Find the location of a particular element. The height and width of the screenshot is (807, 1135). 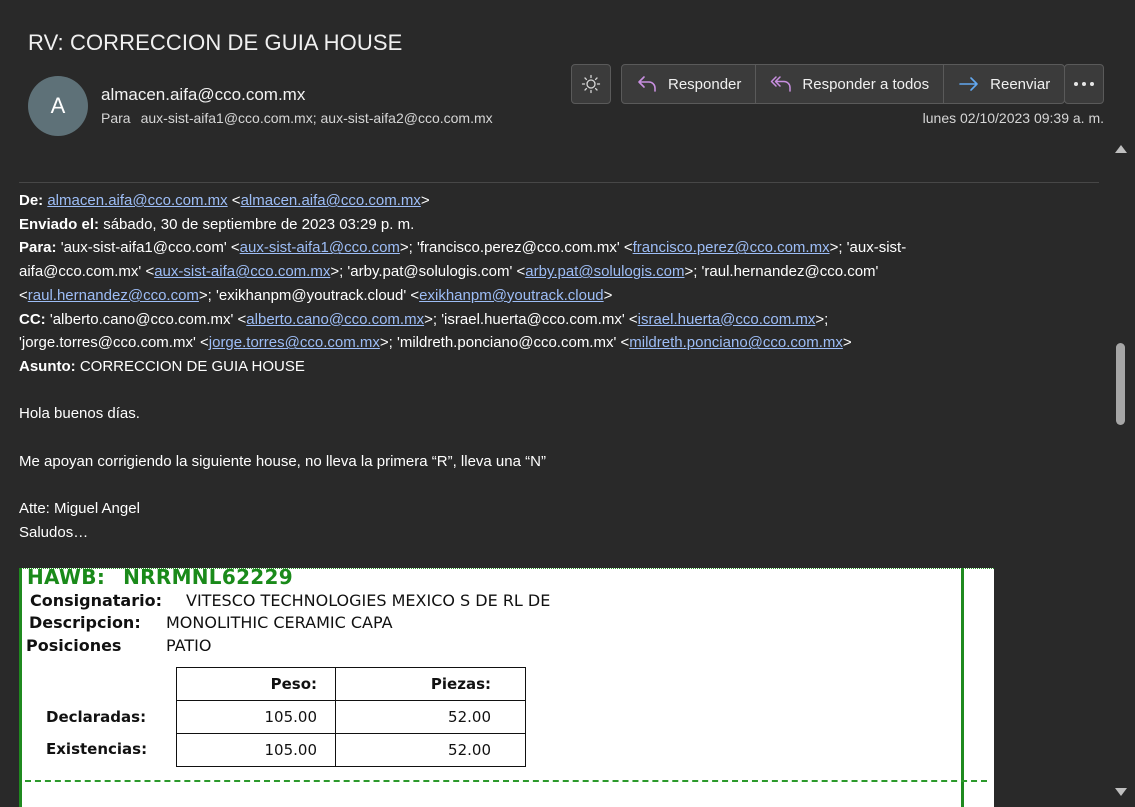

reply-button: Responder is located at coordinates (688, 84).